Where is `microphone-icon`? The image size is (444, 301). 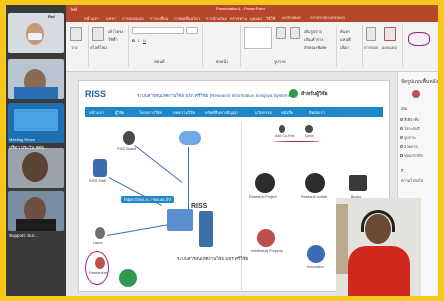 microphone-icon is located at coordinates (371, 34).